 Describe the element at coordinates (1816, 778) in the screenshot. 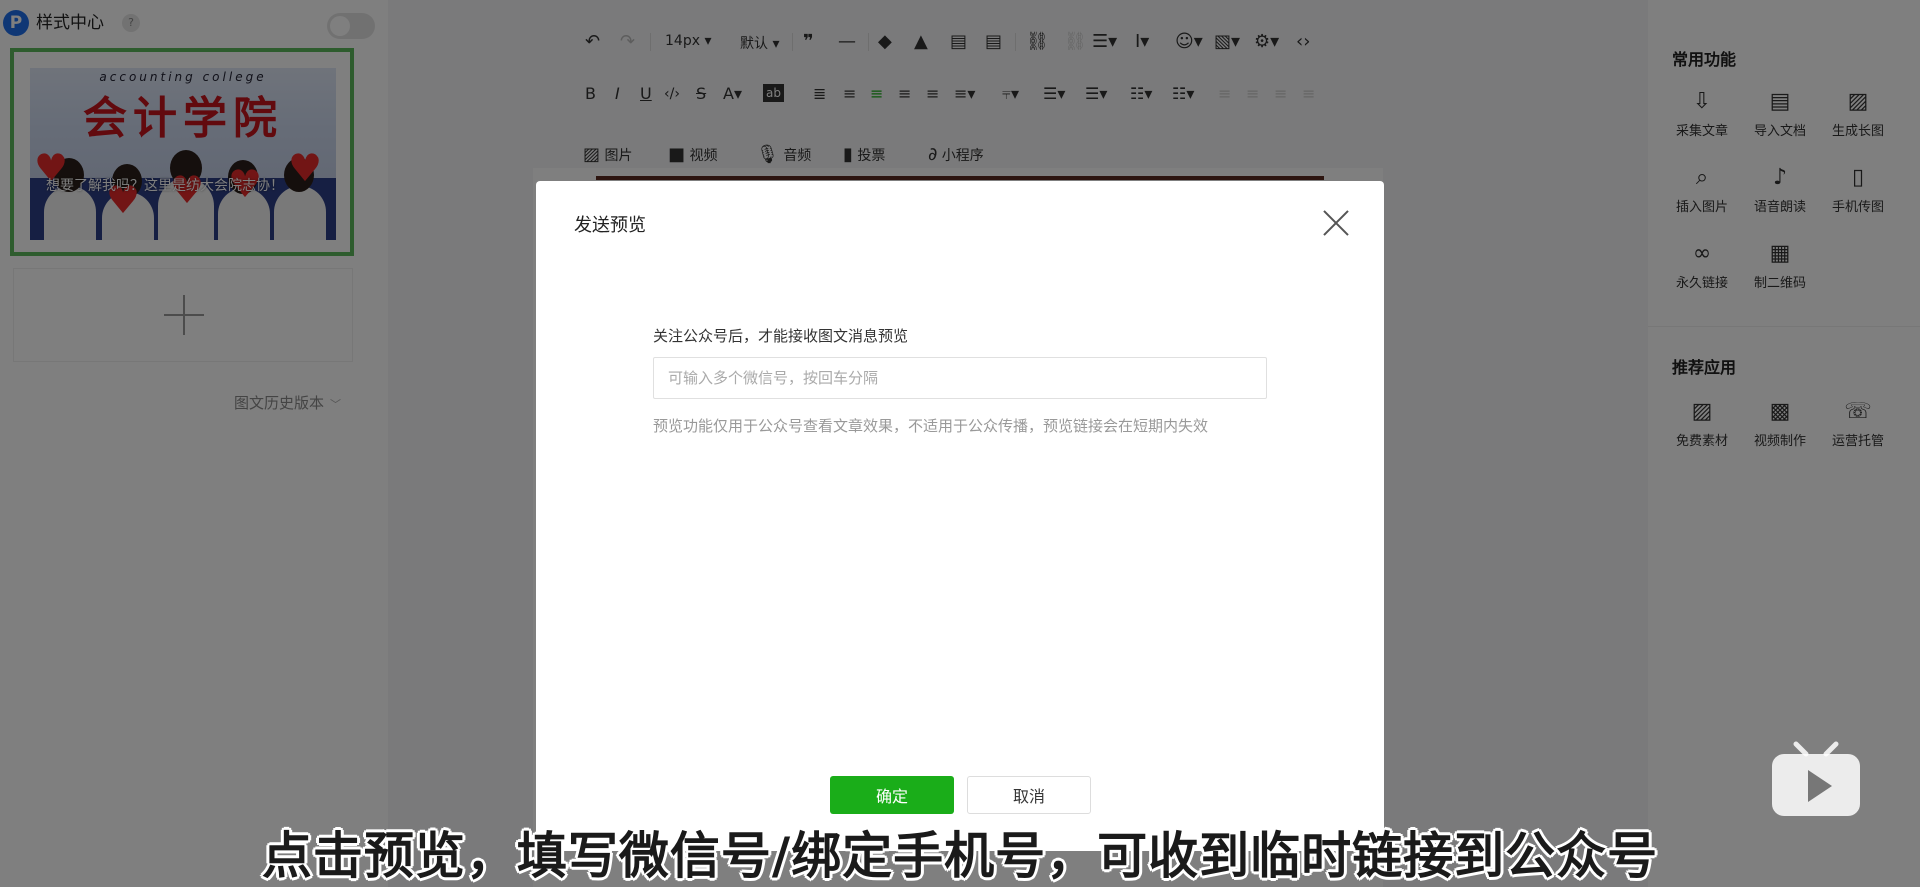

I see `play-watermark-icon` at that location.